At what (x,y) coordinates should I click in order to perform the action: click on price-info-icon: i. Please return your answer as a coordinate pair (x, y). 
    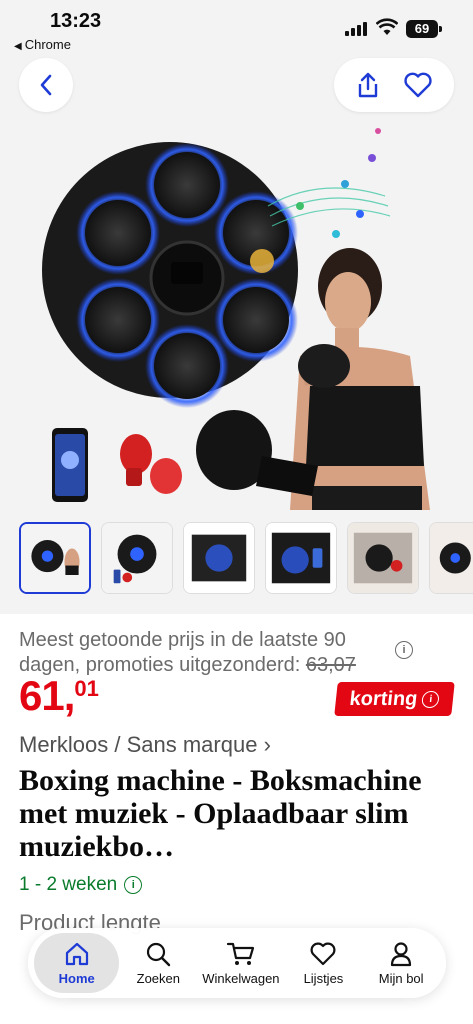
    Looking at the image, I should click on (404, 650).